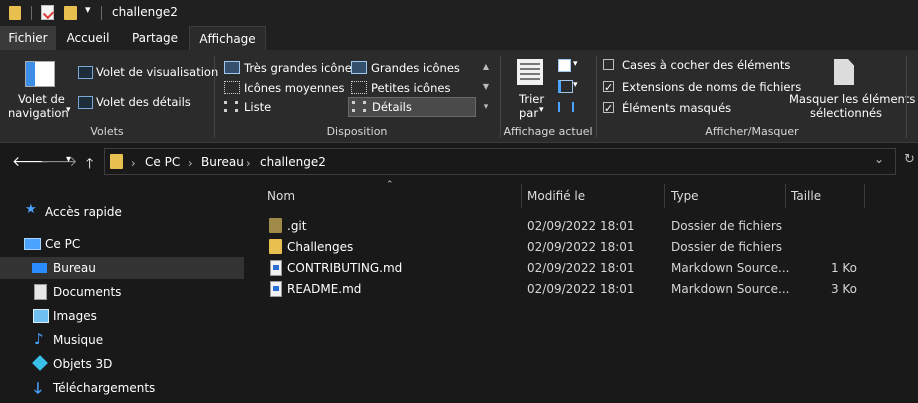 This screenshot has width=918, height=403. I want to click on layout-medium-icons: Icônes moyennes, so click(285, 87).